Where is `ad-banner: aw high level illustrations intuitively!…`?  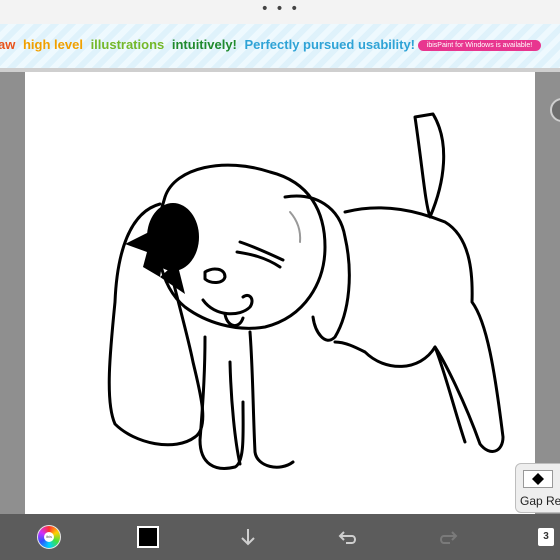
ad-banner: aw high level illustrations intuitively!… is located at coordinates (280, 46).